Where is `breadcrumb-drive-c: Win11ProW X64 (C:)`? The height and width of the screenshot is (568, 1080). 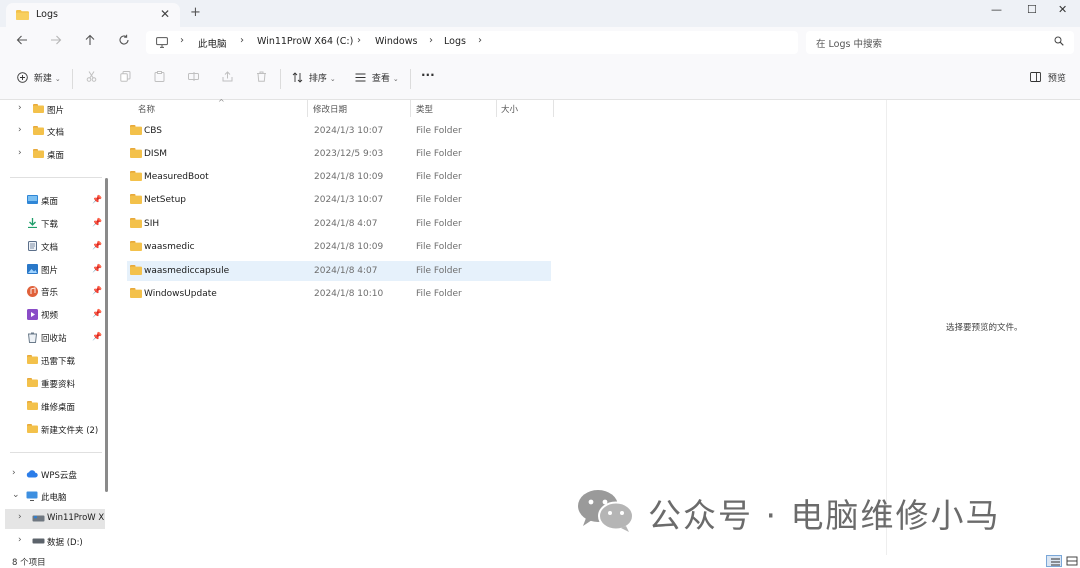 breadcrumb-drive-c: Win11ProW X64 (C:) is located at coordinates (305, 41).